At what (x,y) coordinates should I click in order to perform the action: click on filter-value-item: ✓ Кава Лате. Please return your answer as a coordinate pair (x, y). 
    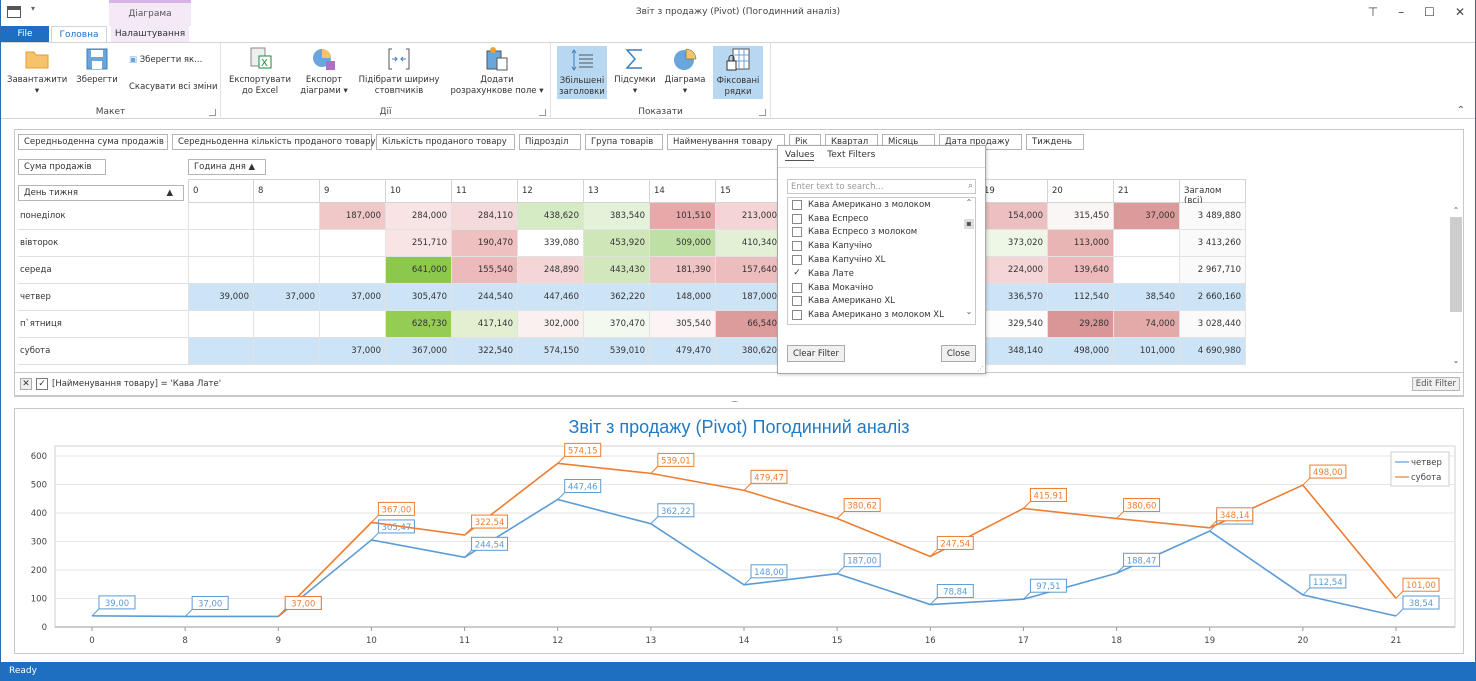
    Looking at the image, I should click on (881, 274).